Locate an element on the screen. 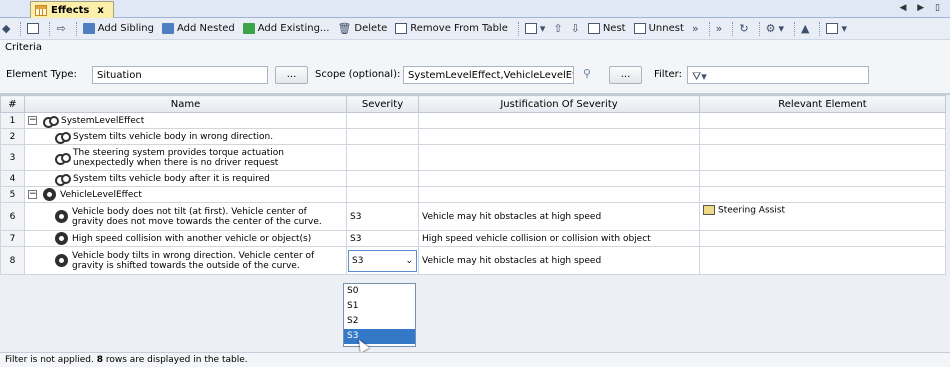  collapse-up-icon: ▲ is located at coordinates (805, 28).